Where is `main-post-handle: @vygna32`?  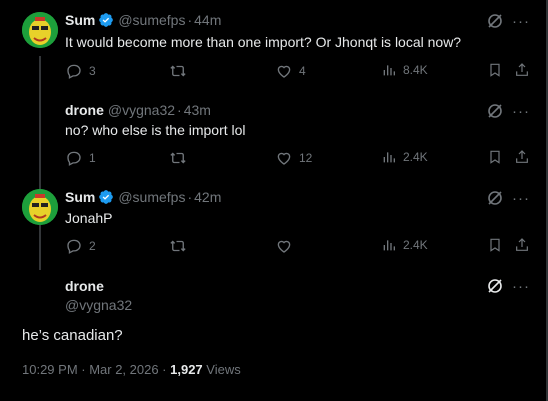
main-post-handle: @vygna32 is located at coordinates (98, 305).